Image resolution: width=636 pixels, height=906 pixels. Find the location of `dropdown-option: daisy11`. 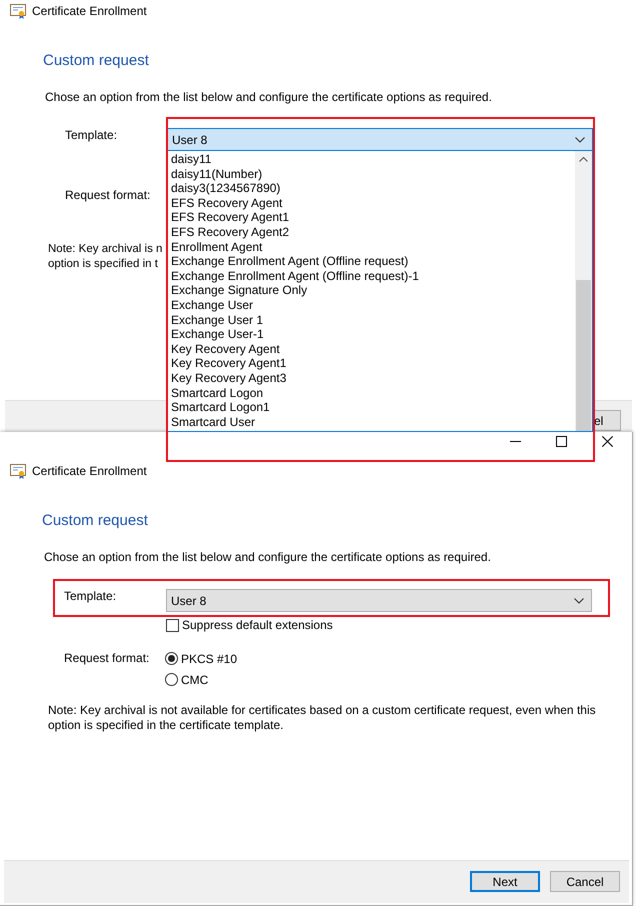

dropdown-option: daisy11 is located at coordinates (371, 159).